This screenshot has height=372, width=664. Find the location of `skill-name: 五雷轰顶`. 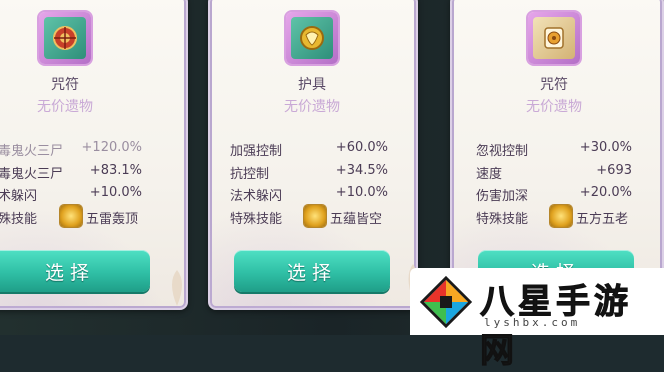

skill-name: 五雷轰顶 is located at coordinates (112, 219).